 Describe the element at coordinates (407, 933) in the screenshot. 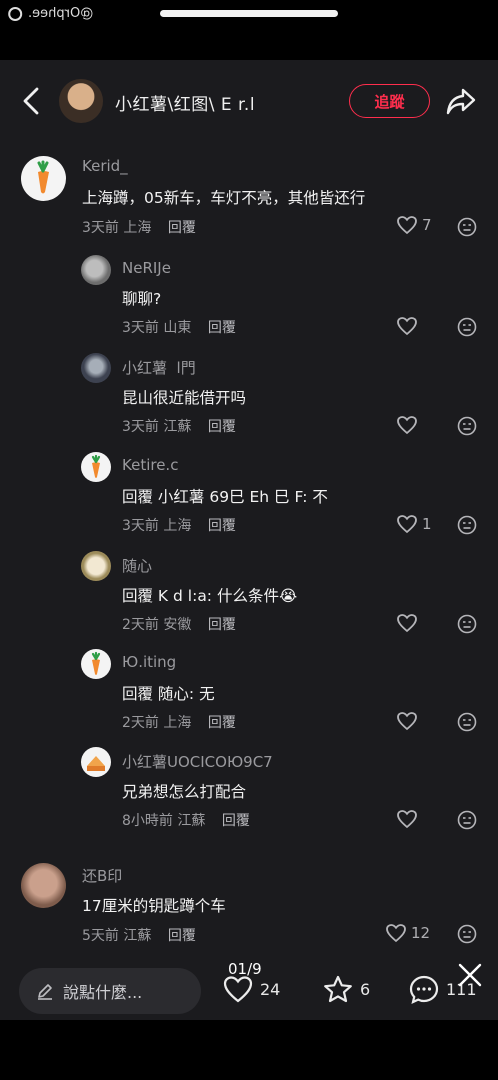

I see `like-button: 12` at that location.